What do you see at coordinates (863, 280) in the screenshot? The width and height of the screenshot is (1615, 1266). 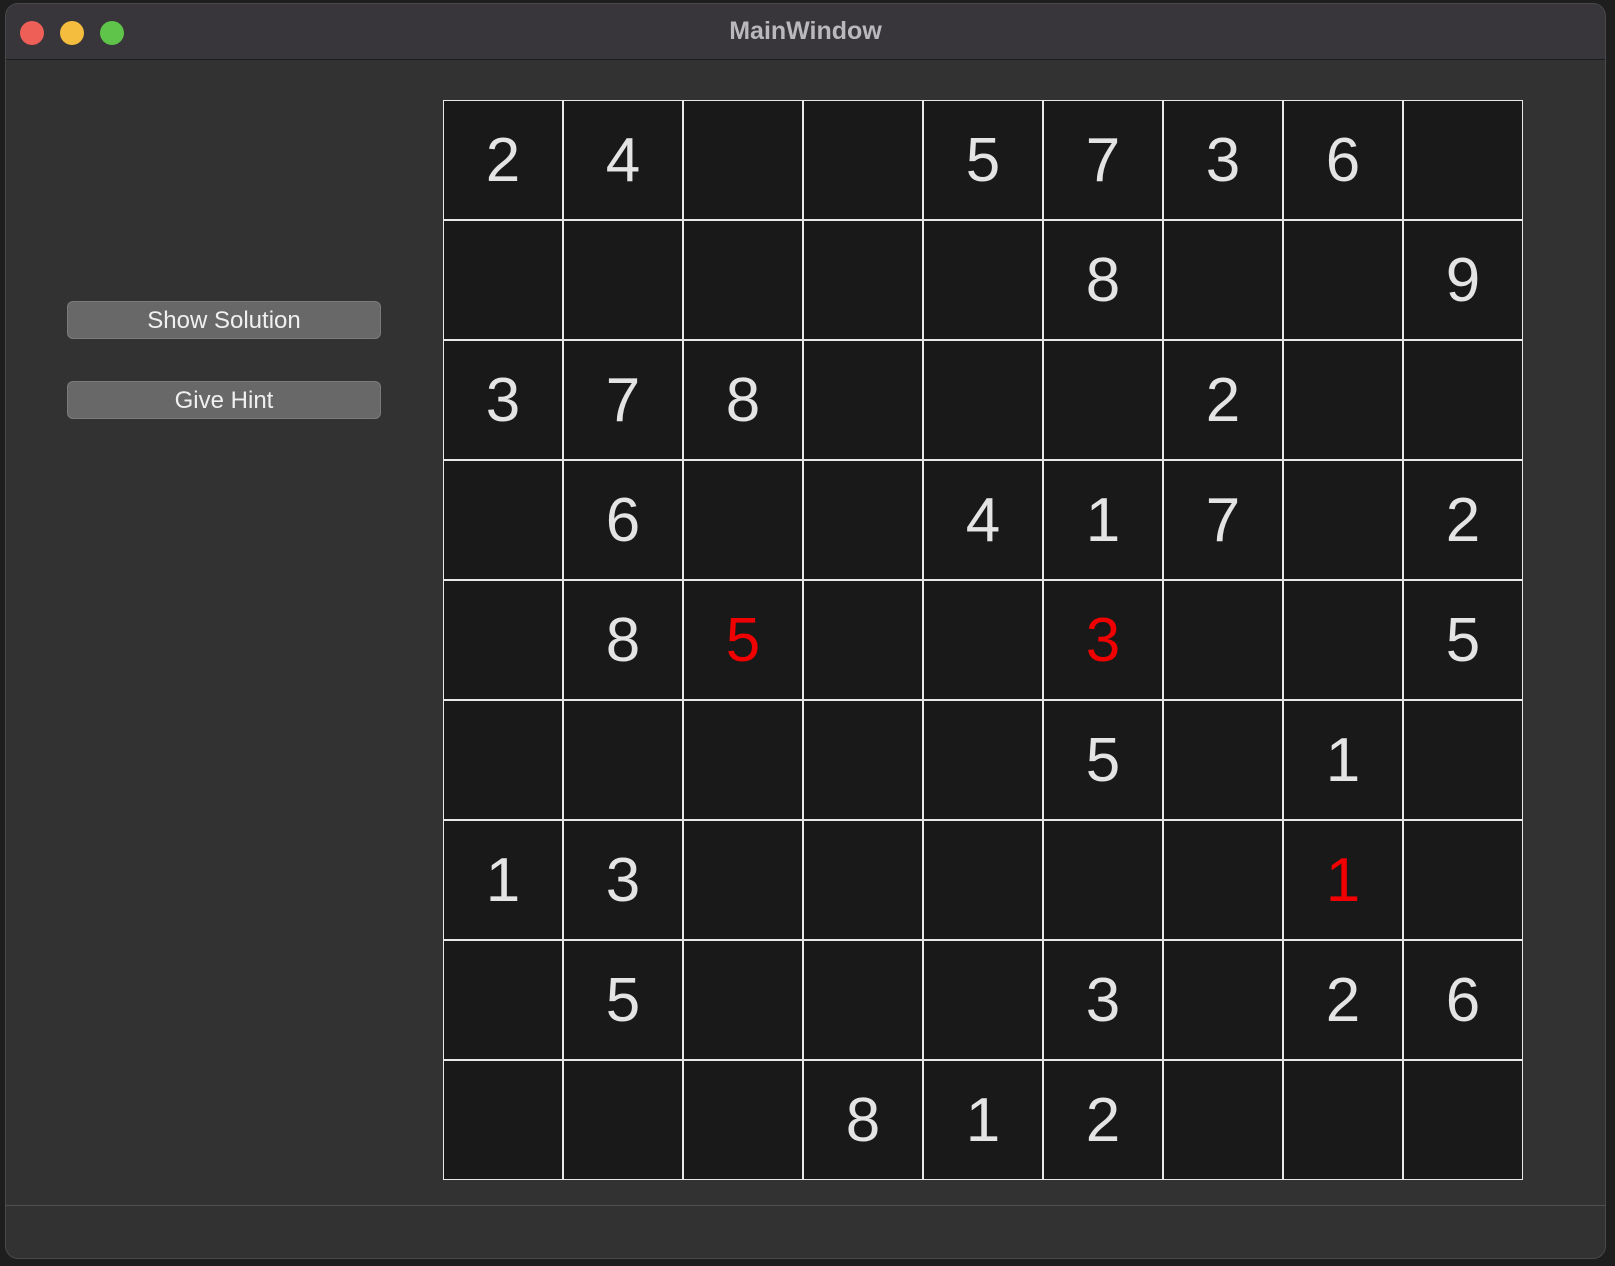 I see `sudoku-cell-r2-c4` at bounding box center [863, 280].